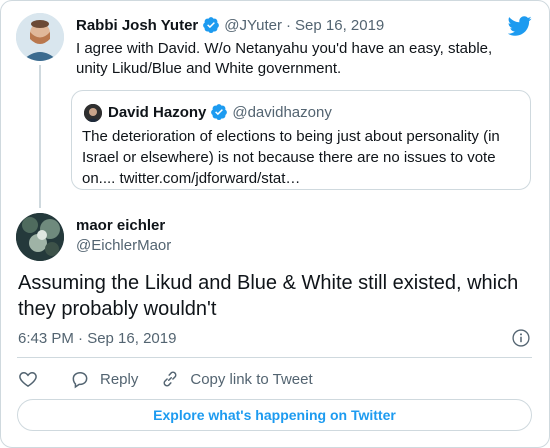  I want to click on tweet-timestamp: 6:43 PM · Sep 16, 2019, so click(97, 338).